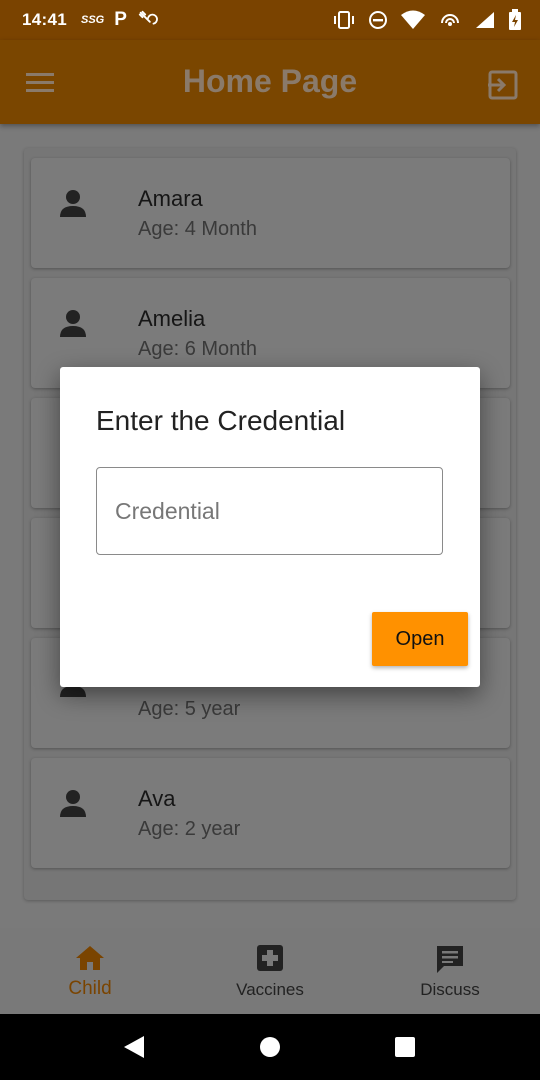  Describe the element at coordinates (450, 989) in the screenshot. I see `nav-label: Discuss` at that location.